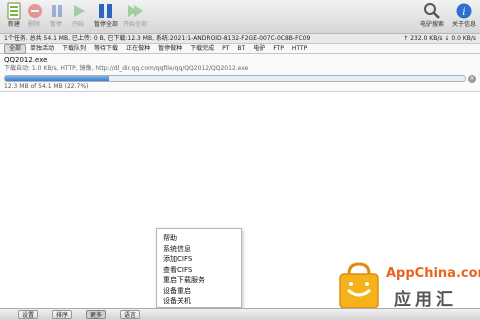 This screenshot has height=320, width=480. I want to click on start-button-label: 开始, so click(77, 24).